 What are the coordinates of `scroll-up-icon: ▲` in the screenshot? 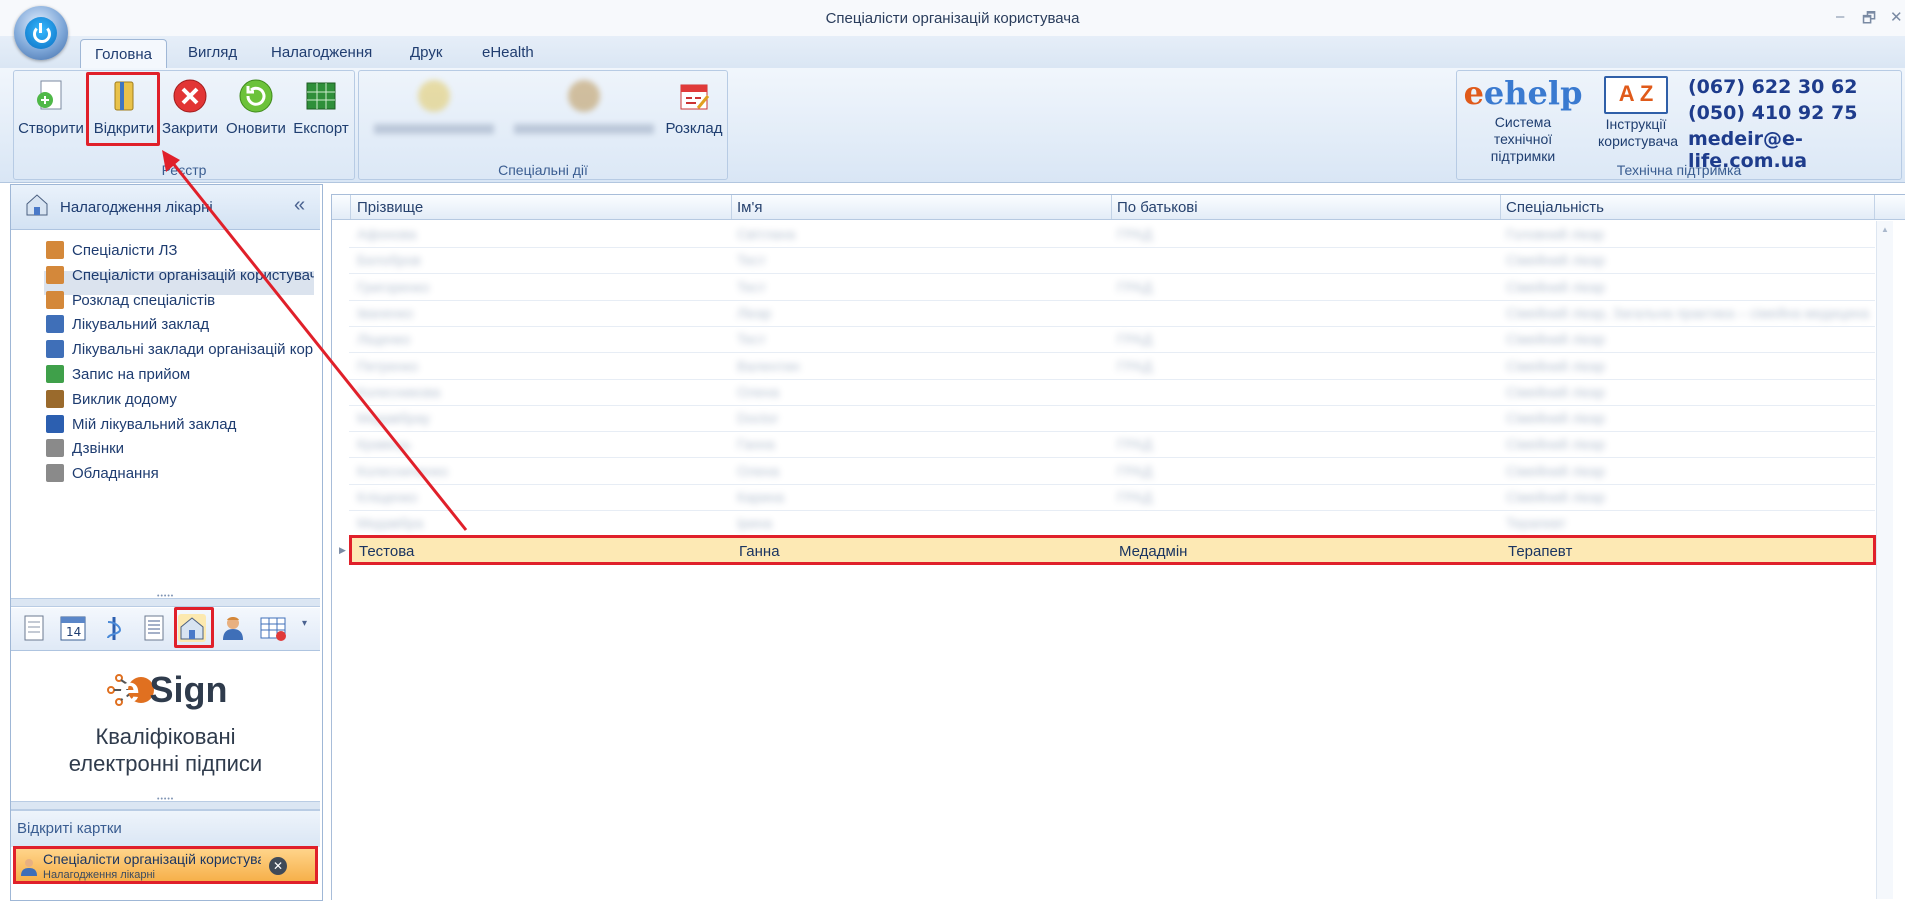 It's located at (1885, 229).